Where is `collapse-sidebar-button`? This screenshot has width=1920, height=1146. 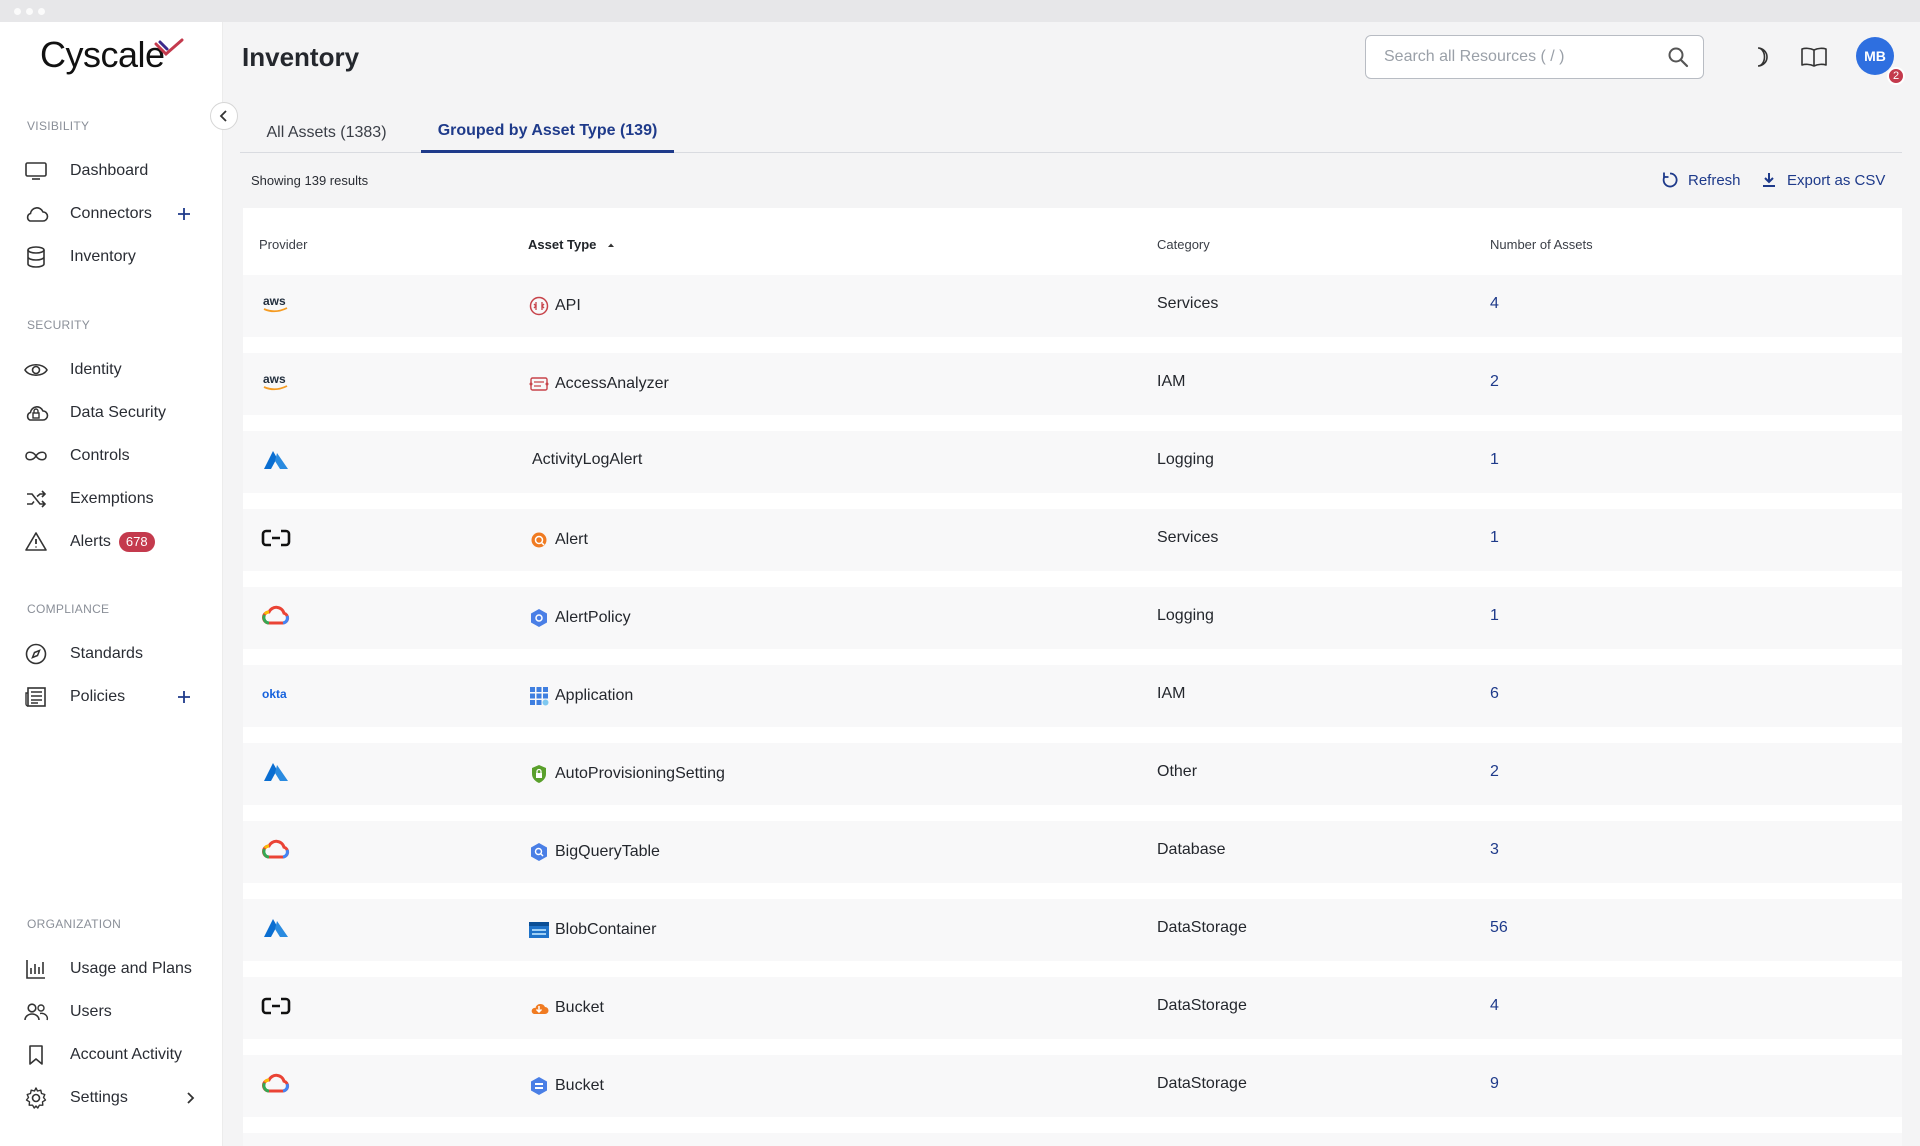 collapse-sidebar-button is located at coordinates (224, 116).